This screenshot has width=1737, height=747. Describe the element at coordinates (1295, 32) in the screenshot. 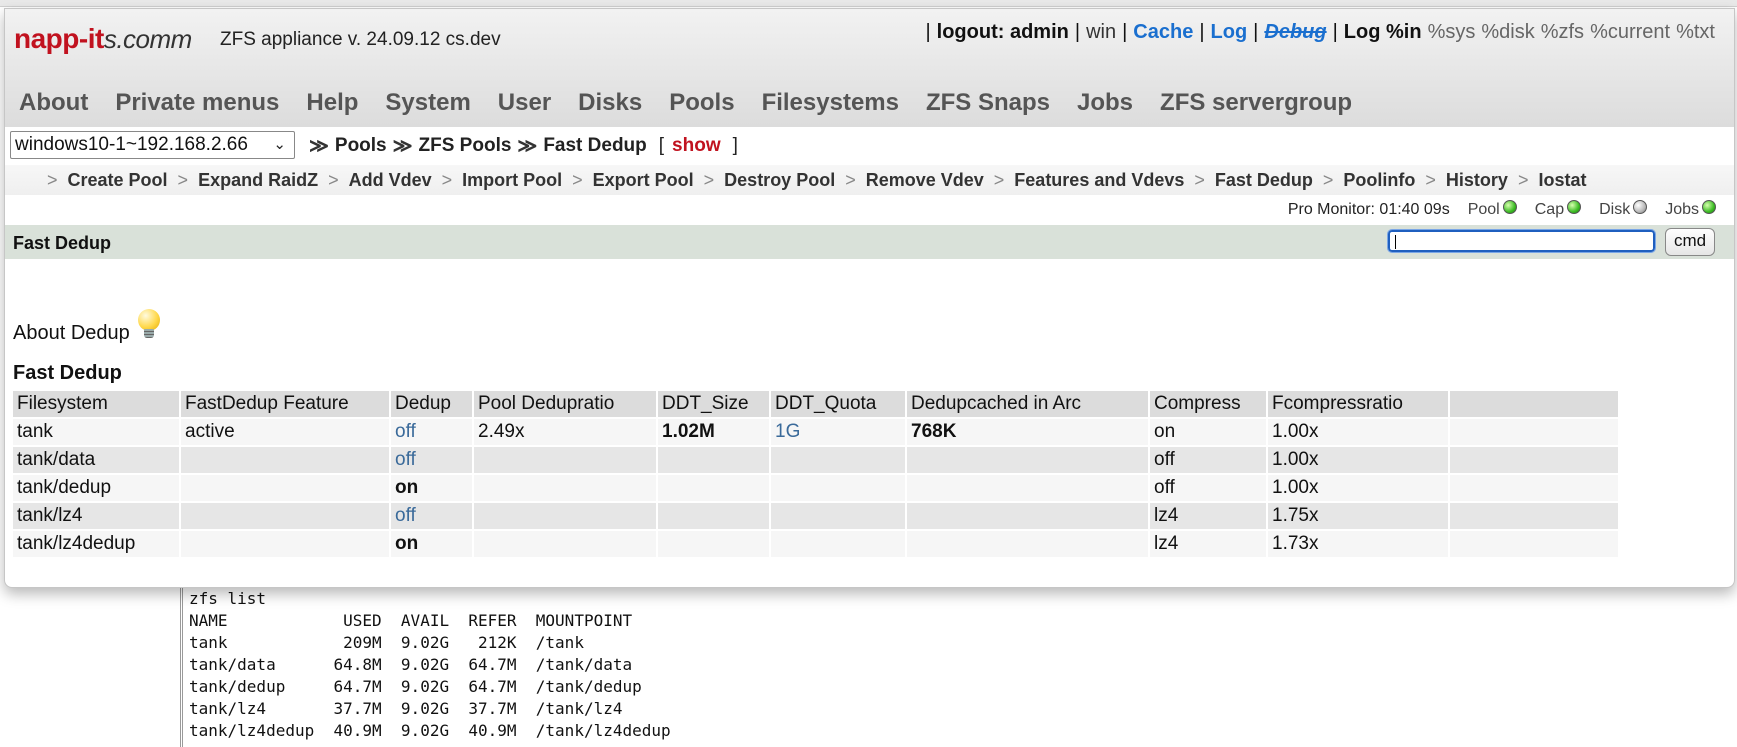

I see `top-link-debug: Debug` at that location.